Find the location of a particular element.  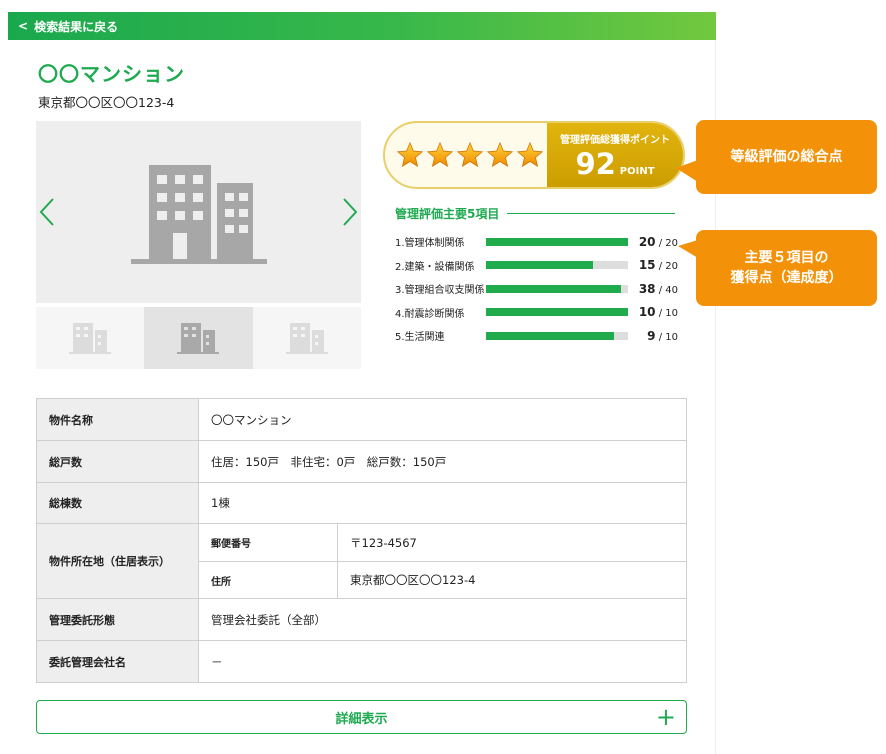

show-details-label: 詳細表示 is located at coordinates (361, 719).